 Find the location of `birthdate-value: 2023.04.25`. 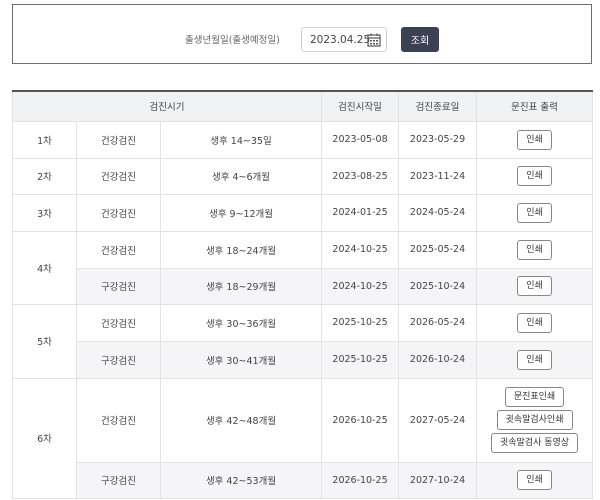

birthdate-value: 2023.04.25 is located at coordinates (340, 40).